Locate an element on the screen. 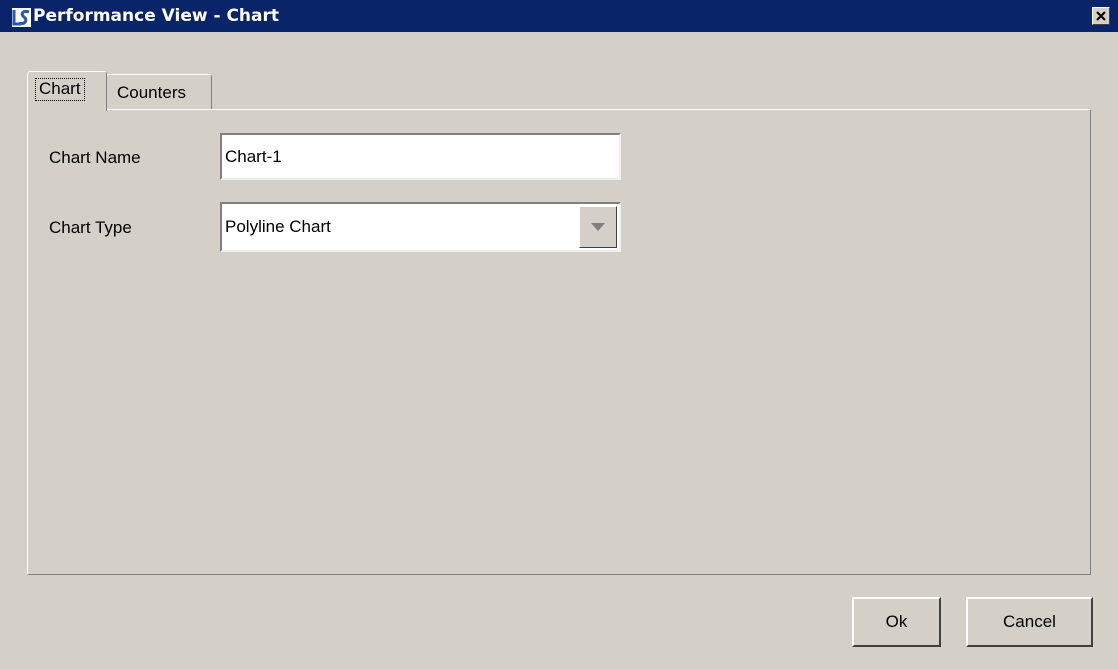 This screenshot has width=1118, height=669. ok-button: Ok is located at coordinates (896, 622).